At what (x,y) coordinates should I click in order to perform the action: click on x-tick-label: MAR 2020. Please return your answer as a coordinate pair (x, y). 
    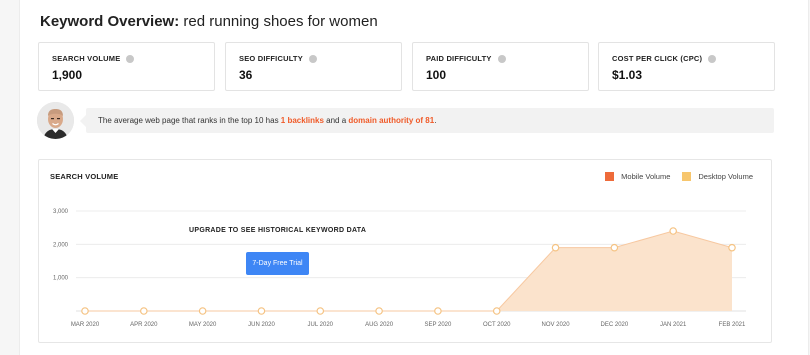
    Looking at the image, I should click on (85, 325).